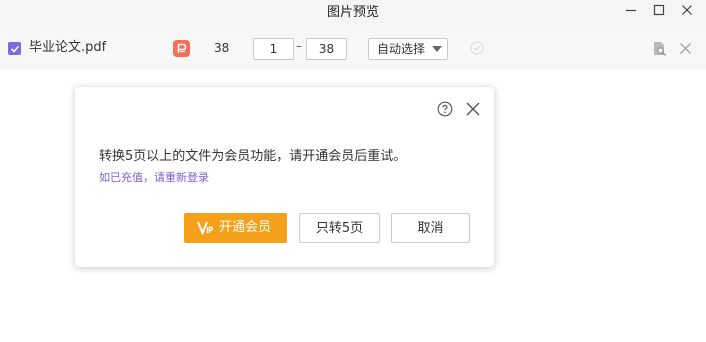 This screenshot has height=342, width=706. I want to click on file-name: 毕业论文.pdf, so click(68, 47).